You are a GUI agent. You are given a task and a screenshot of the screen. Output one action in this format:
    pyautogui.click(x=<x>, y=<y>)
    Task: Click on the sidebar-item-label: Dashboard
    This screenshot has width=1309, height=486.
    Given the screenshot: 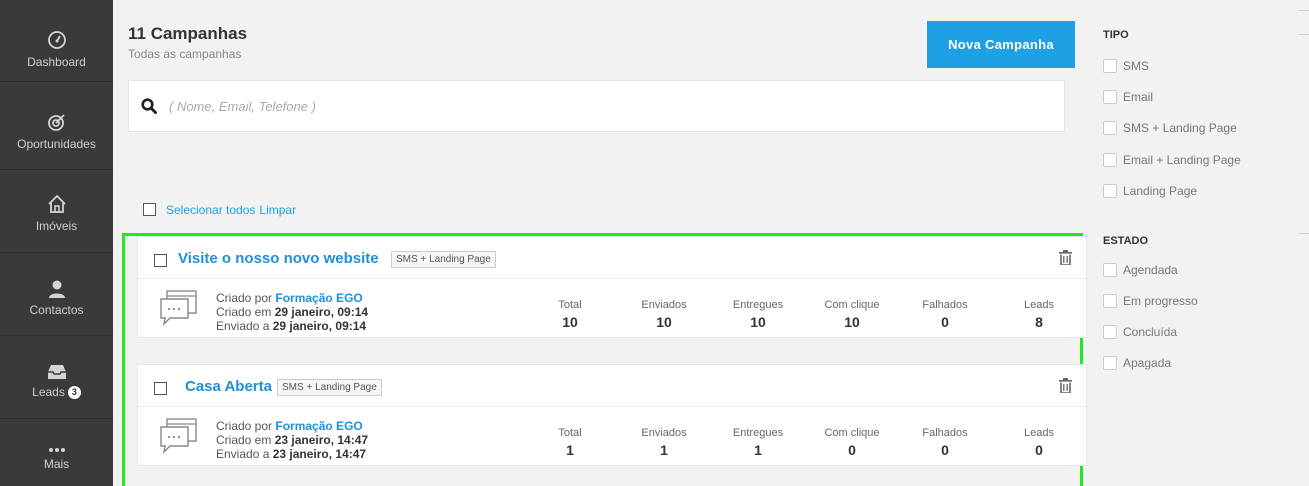 What is the action you would take?
    pyautogui.click(x=56, y=62)
    